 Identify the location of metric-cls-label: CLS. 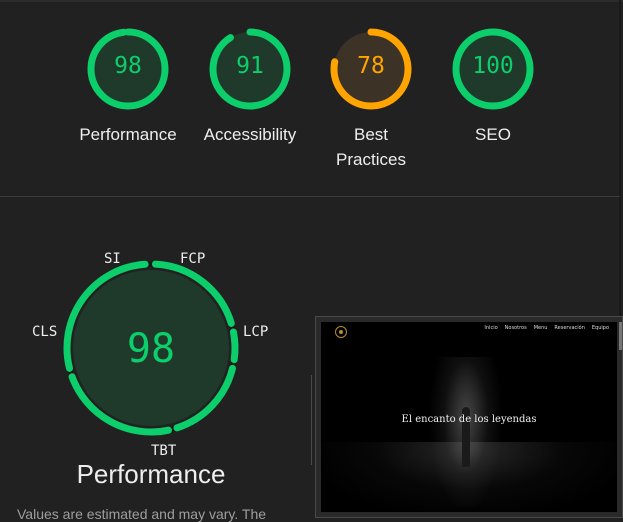
(45, 332).